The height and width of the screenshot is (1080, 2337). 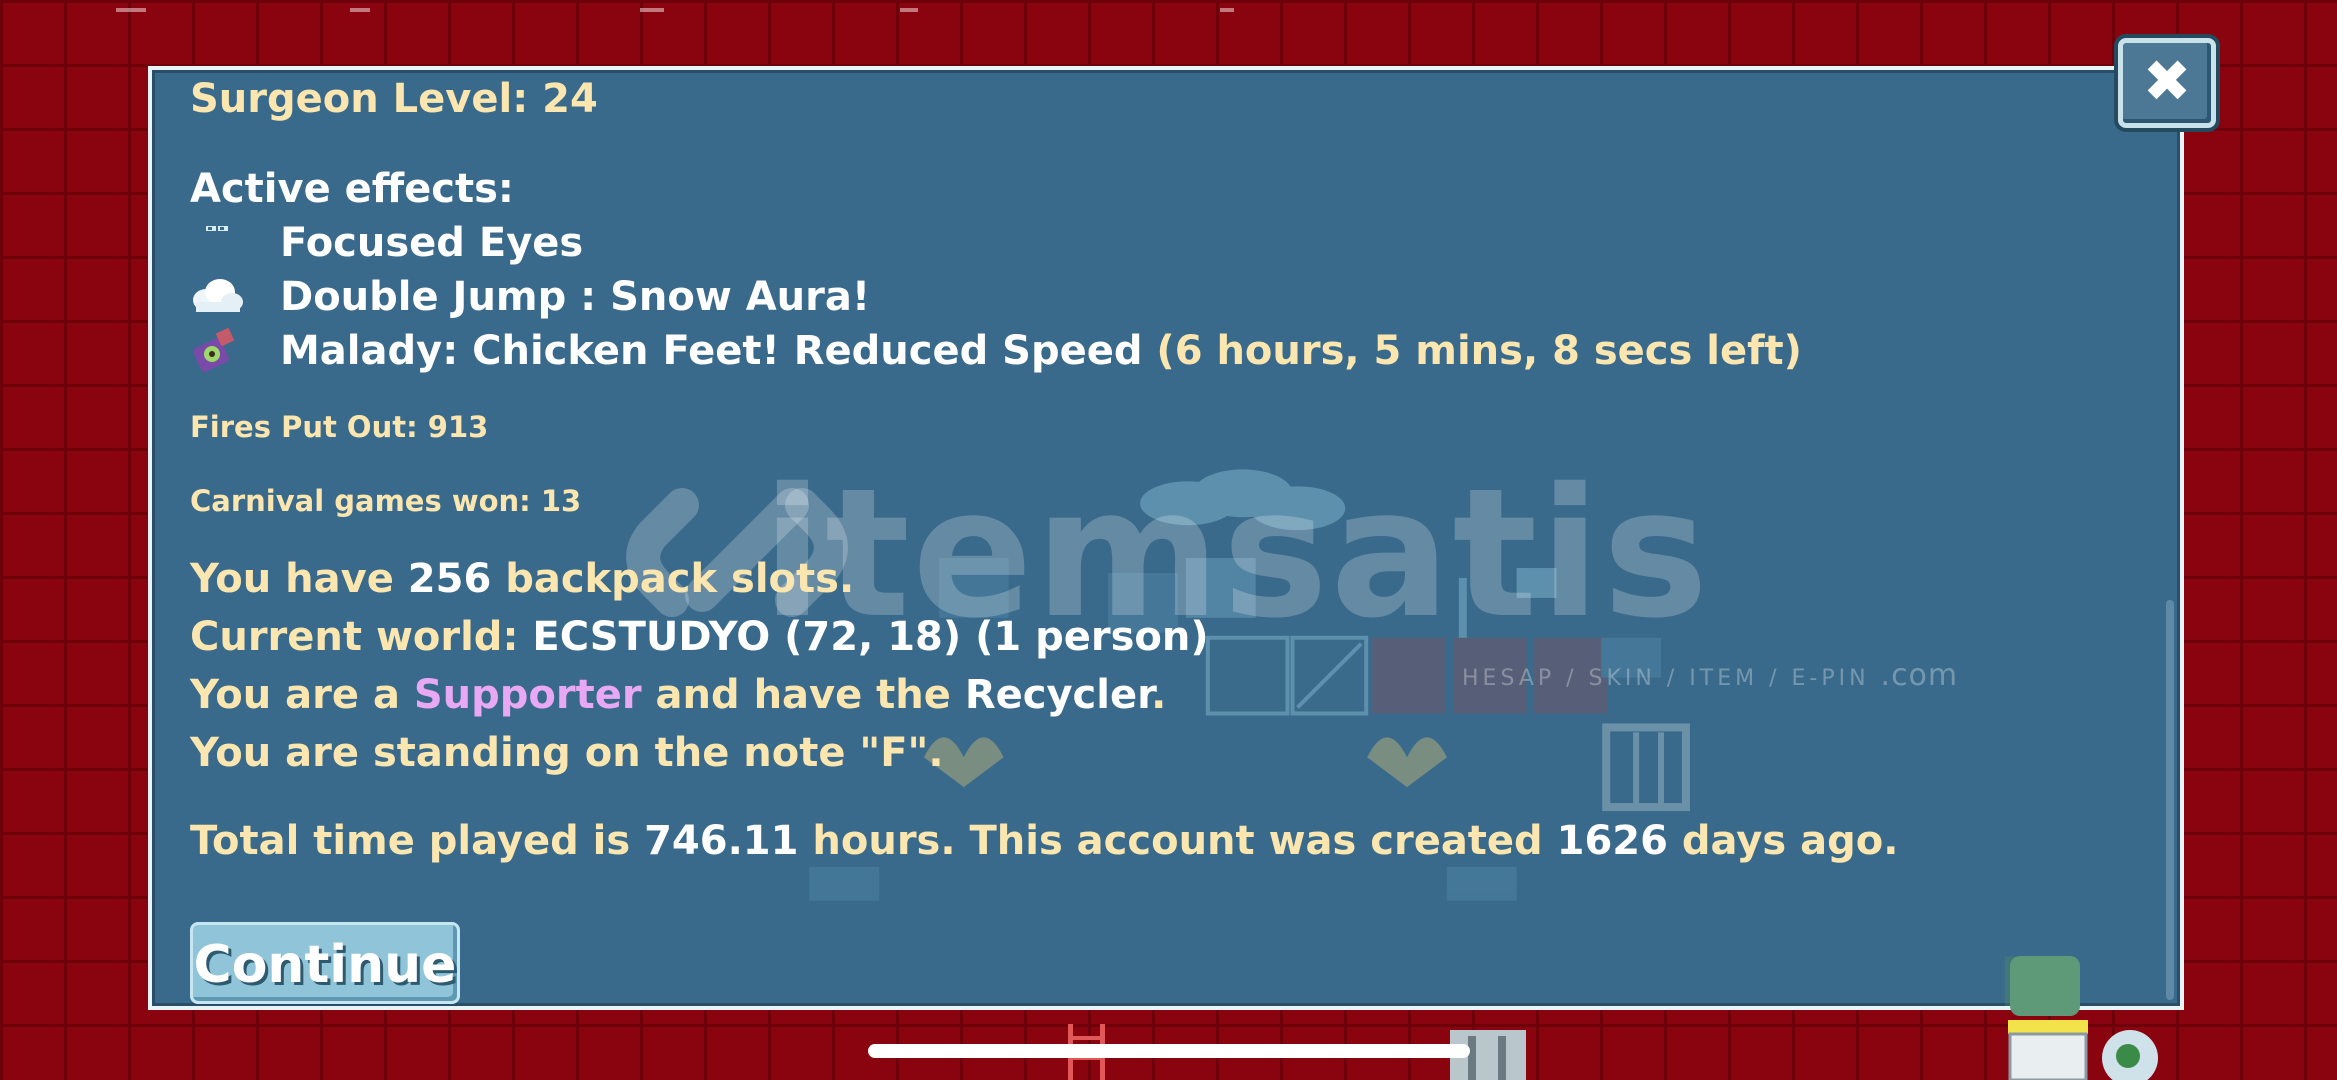 I want to click on effect-row-focused-eyes: Focused Eyes, so click(x=1140, y=245).